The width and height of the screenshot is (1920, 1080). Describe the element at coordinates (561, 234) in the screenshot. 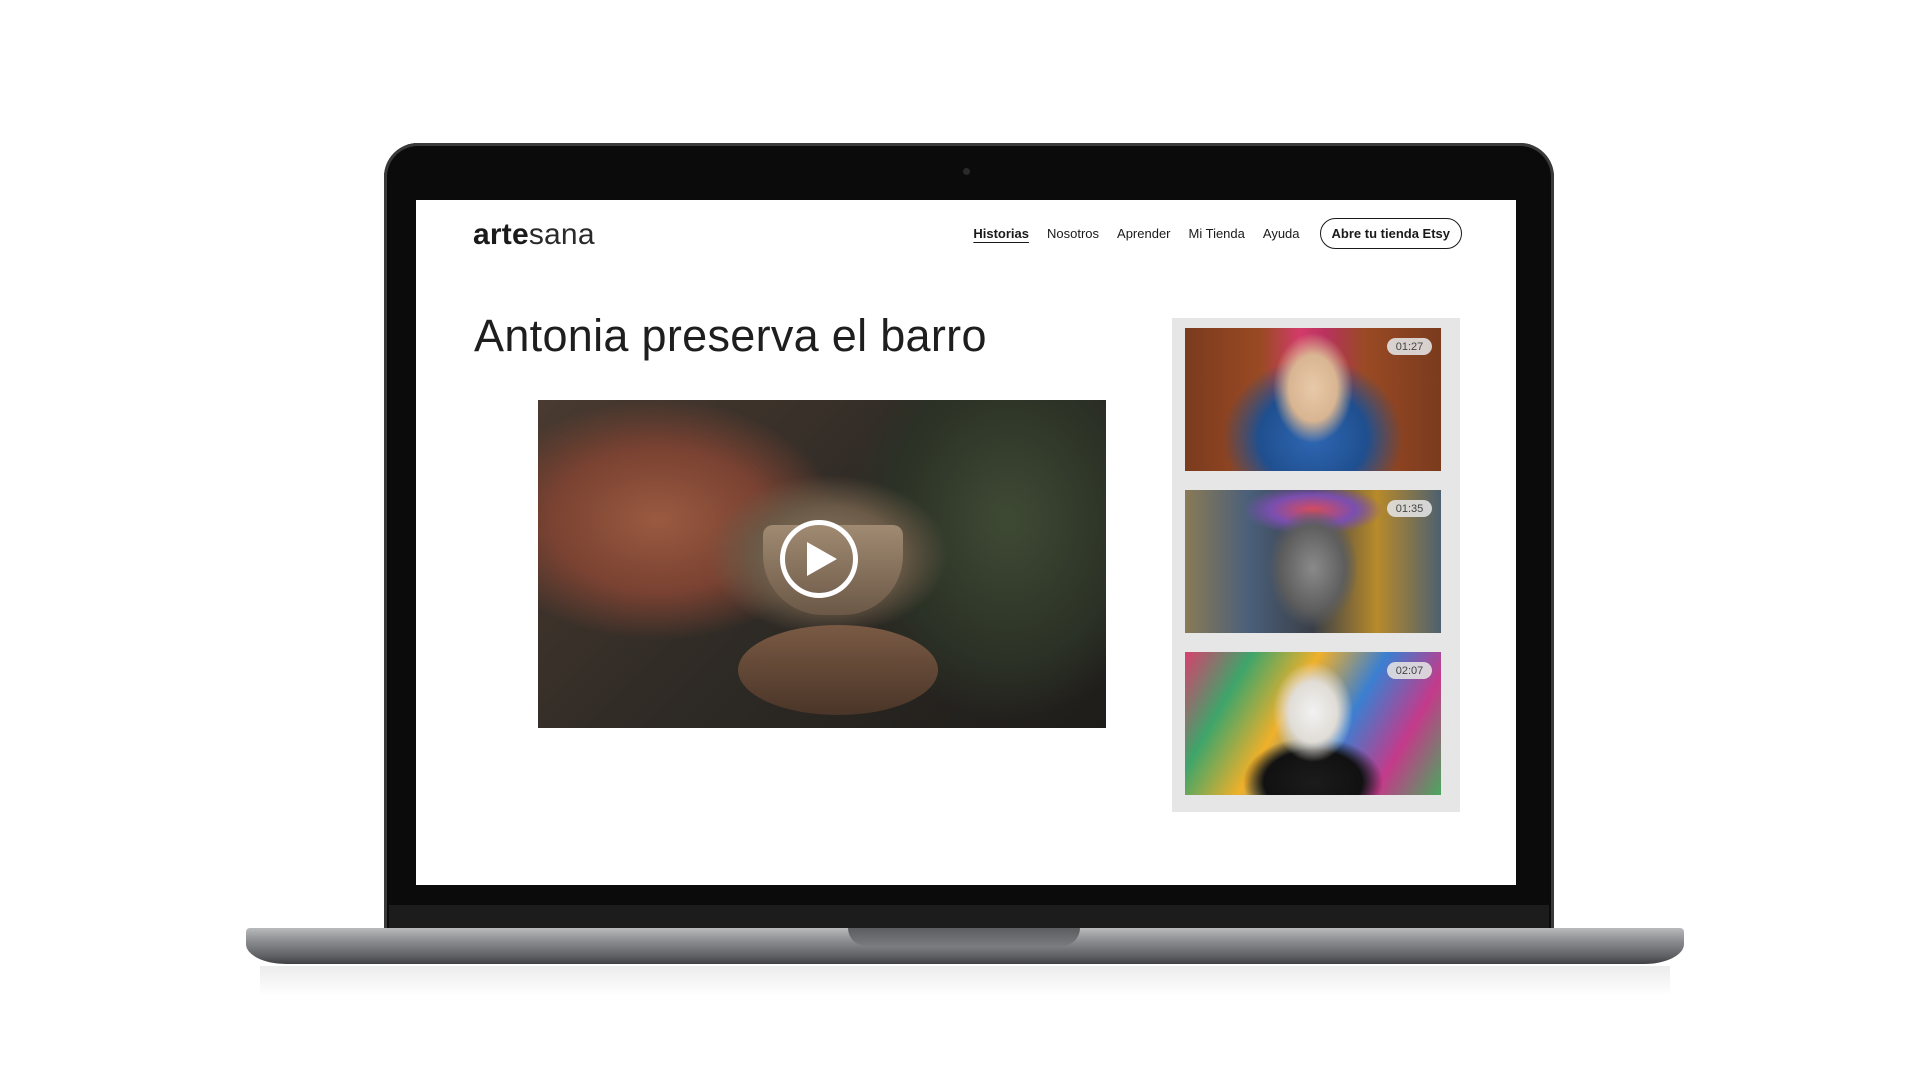

I see `logo-light: sana` at that location.